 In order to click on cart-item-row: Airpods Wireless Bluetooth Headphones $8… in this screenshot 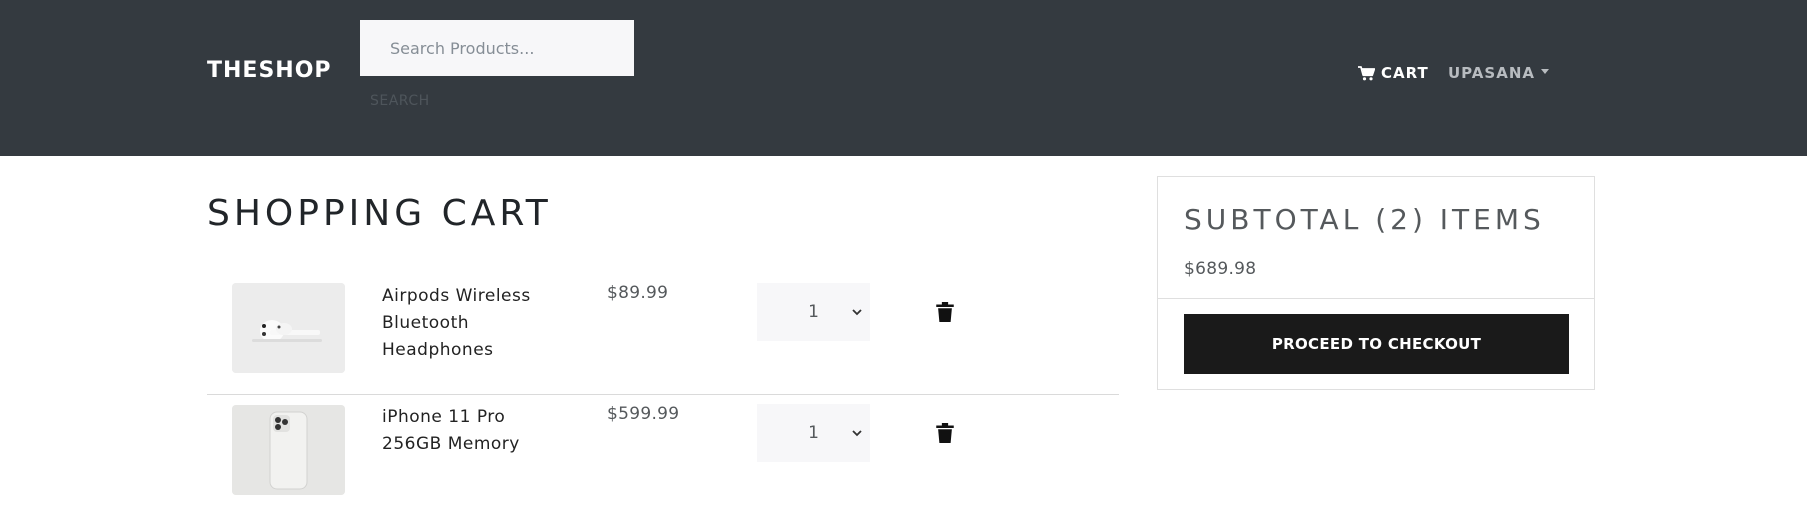, I will do `click(663, 334)`.